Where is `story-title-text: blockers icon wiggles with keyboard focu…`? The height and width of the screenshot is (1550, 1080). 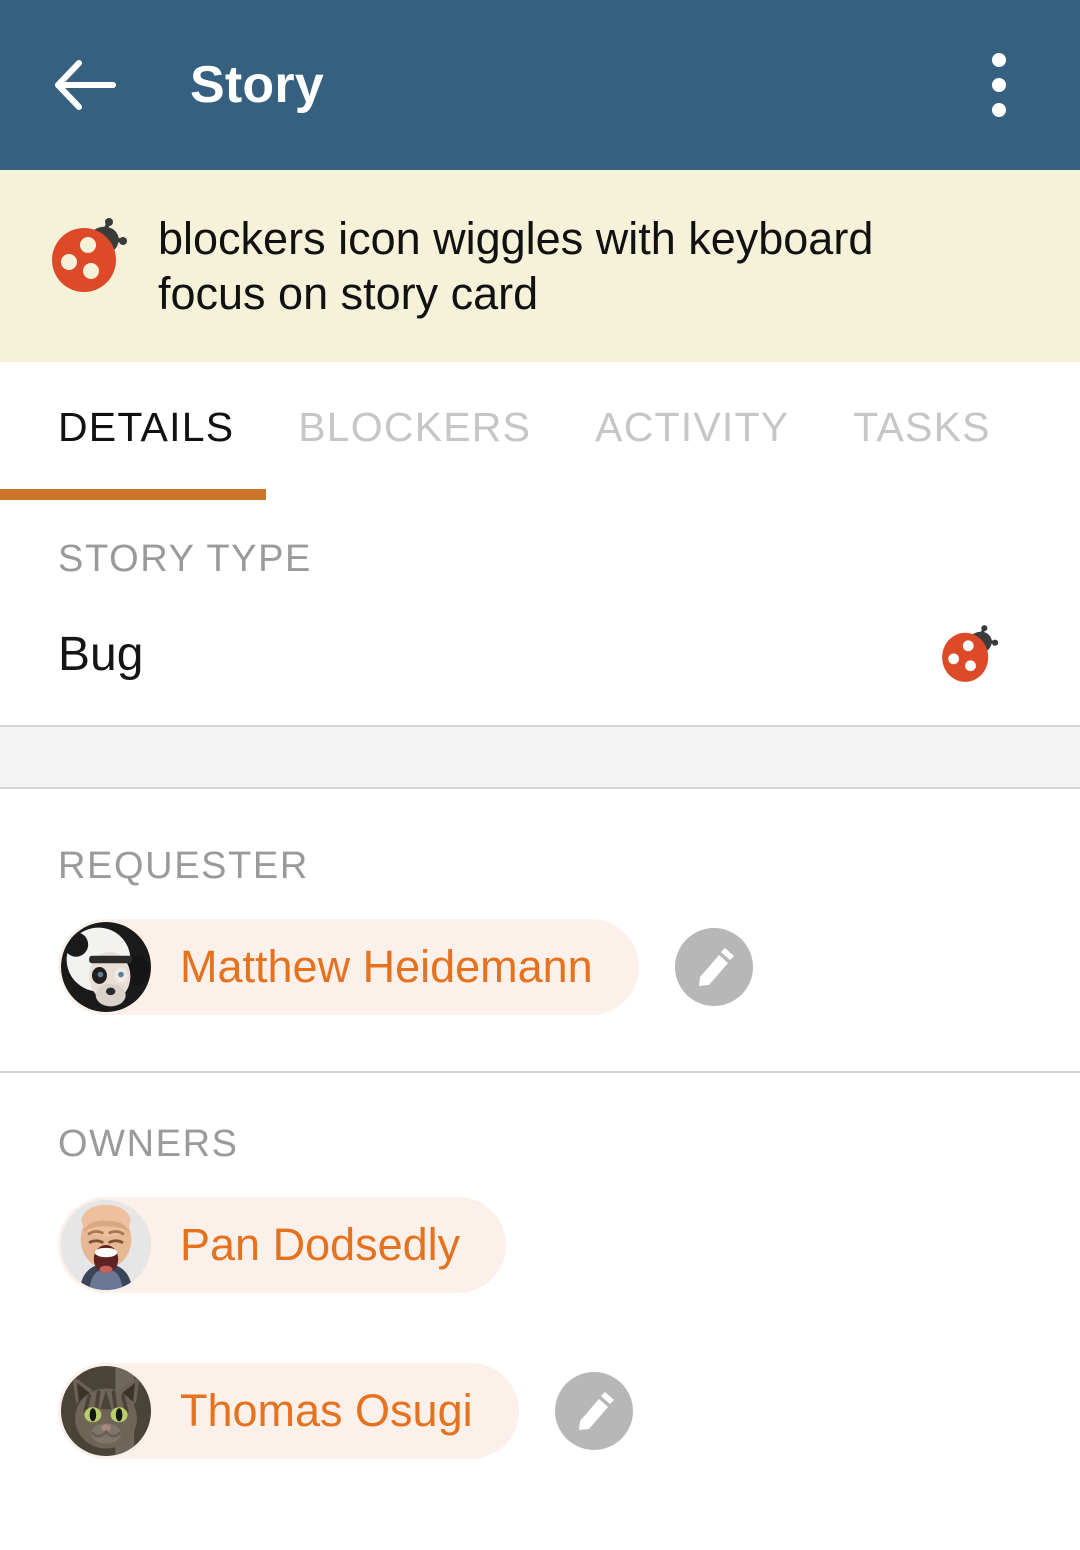
story-title-text: blockers icon wiggles with keyboard focu… is located at coordinates (516, 266).